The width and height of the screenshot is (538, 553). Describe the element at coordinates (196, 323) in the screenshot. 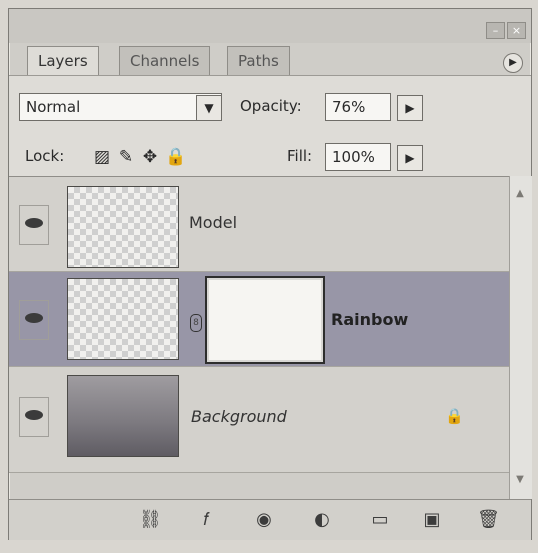

I see `link-icon: 8` at that location.